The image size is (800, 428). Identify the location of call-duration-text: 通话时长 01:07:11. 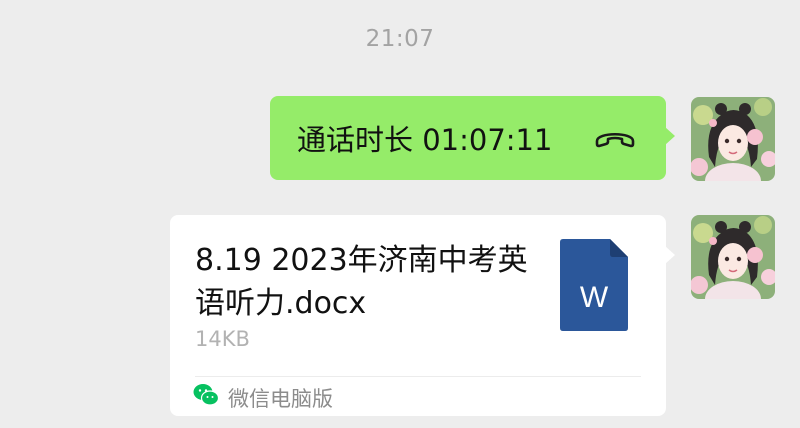
(425, 140).